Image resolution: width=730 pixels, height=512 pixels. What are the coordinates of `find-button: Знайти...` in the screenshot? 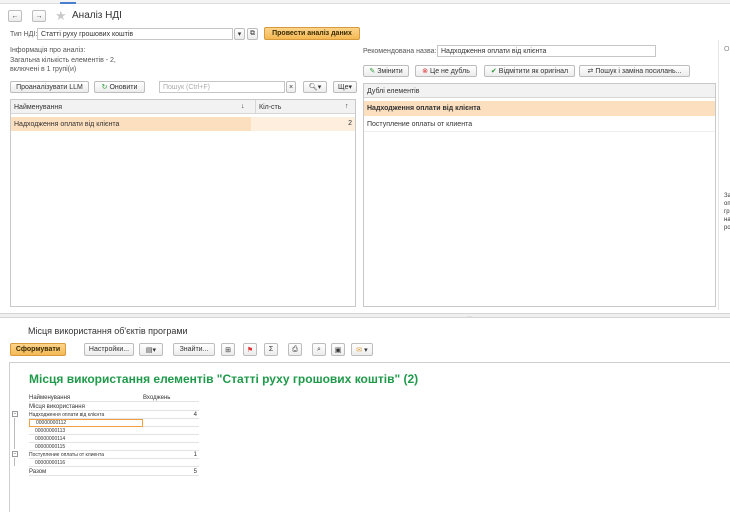 It's located at (194, 349).